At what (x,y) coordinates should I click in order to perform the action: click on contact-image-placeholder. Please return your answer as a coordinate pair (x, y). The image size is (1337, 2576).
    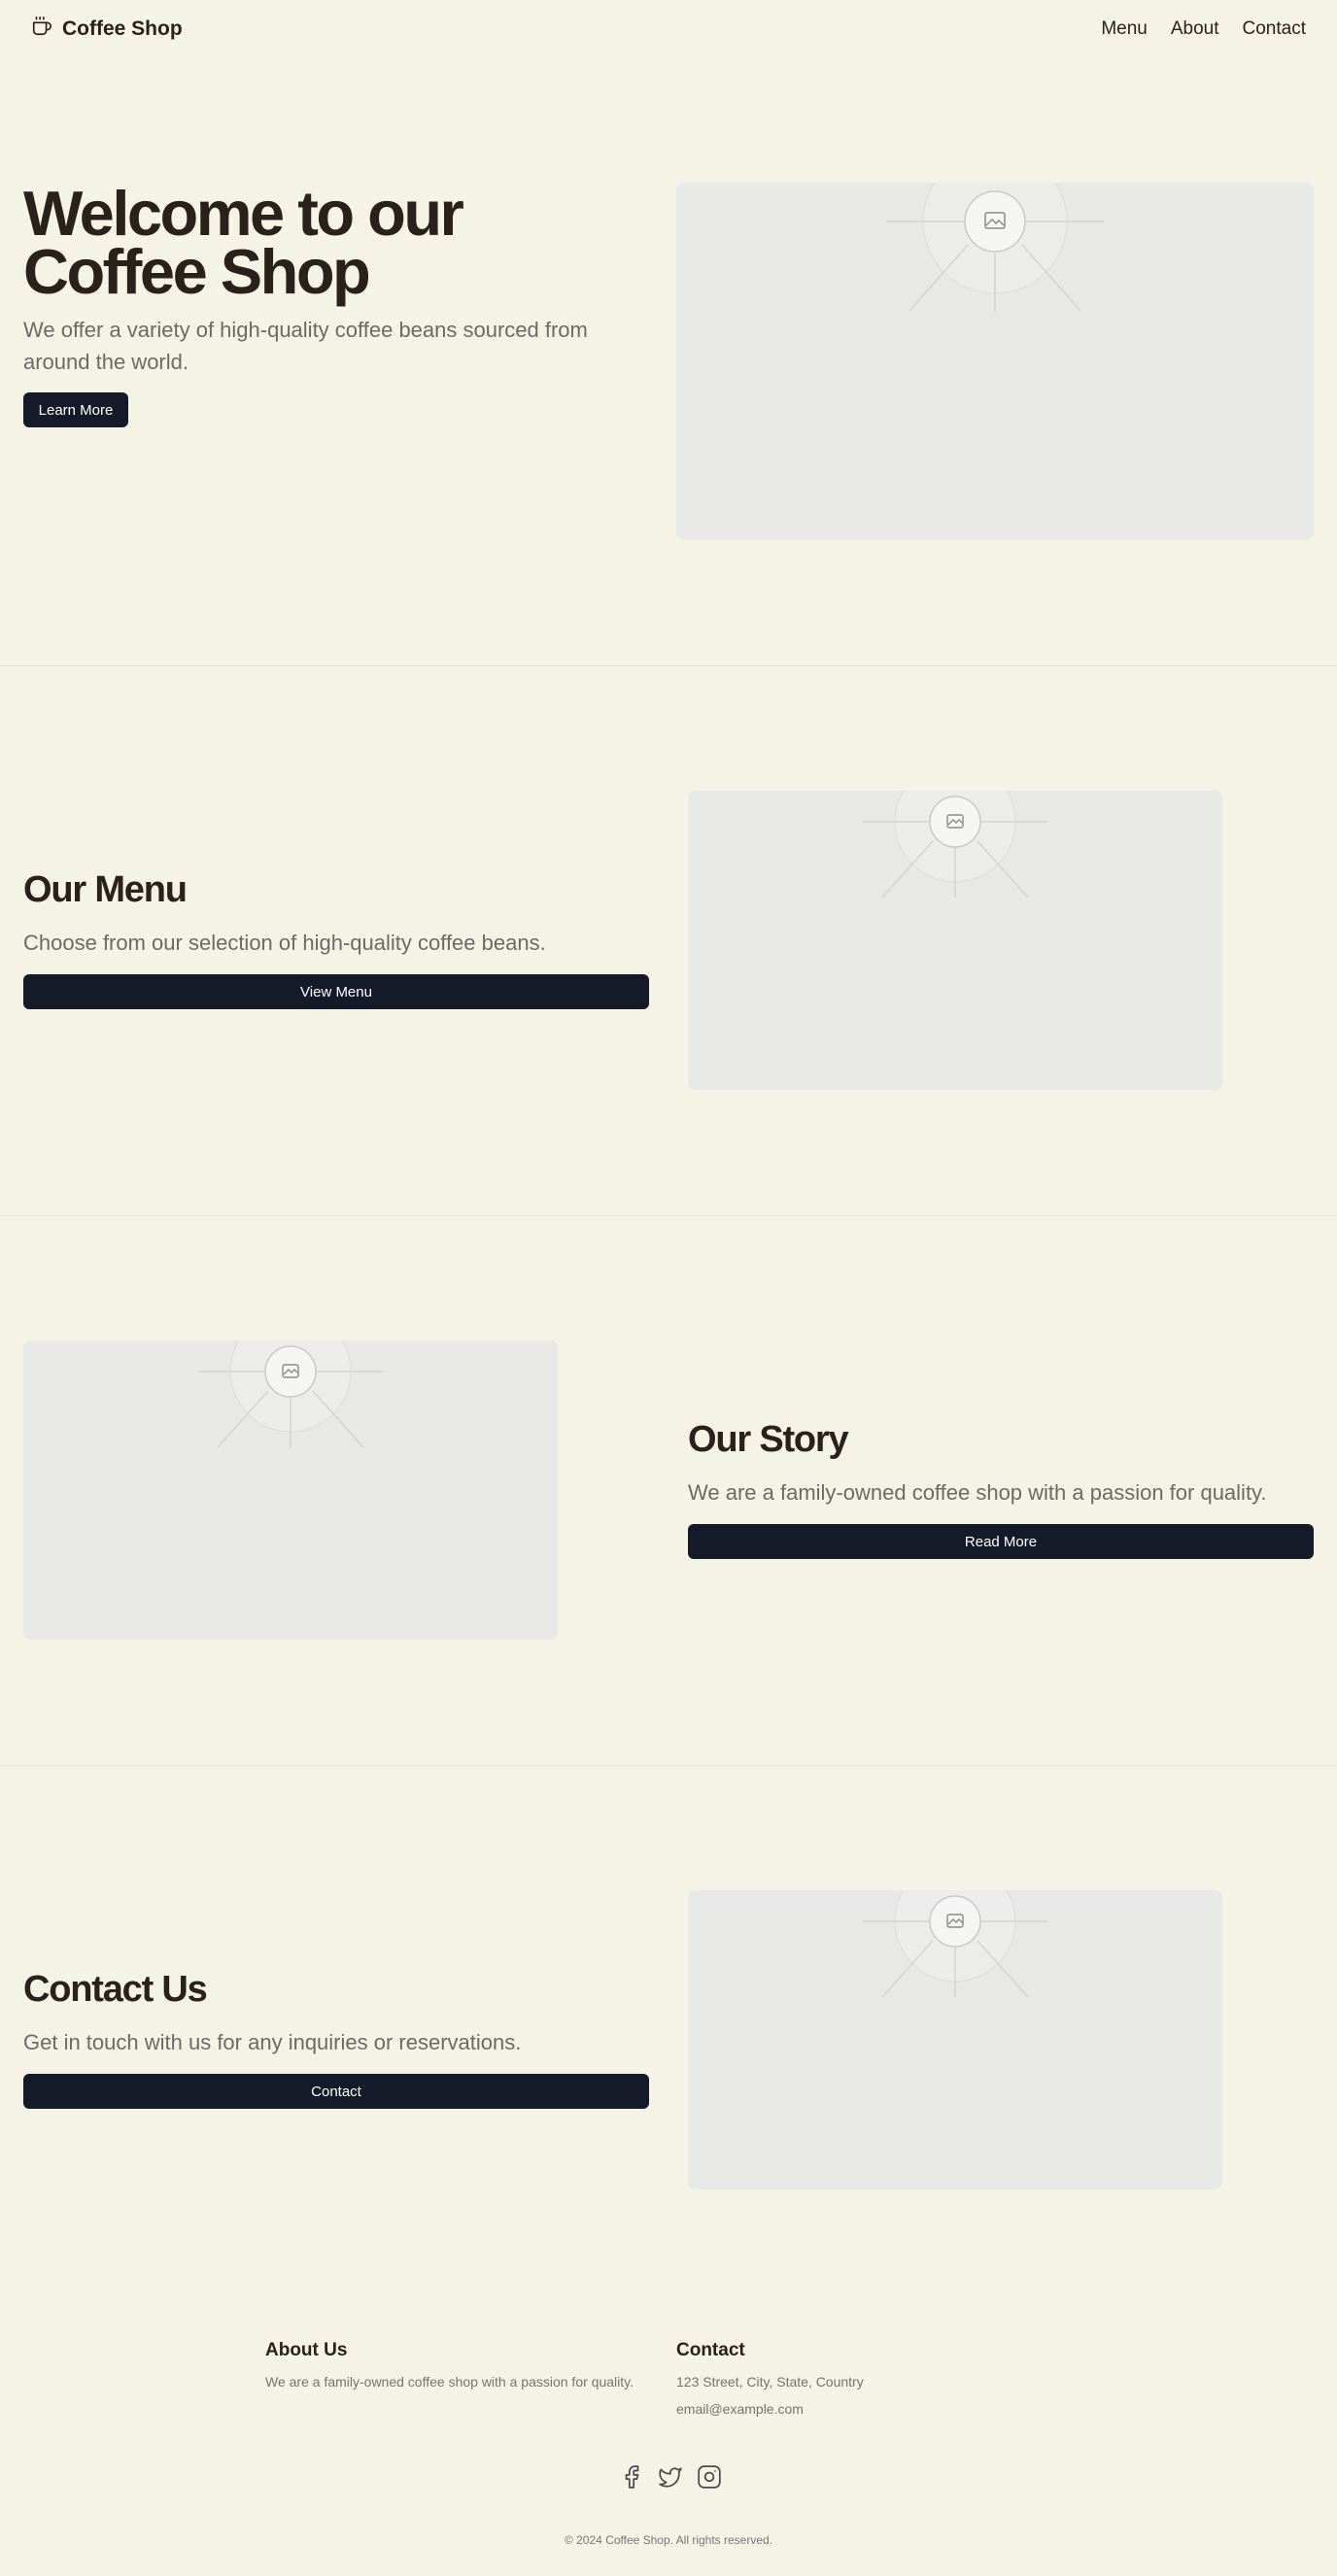
    Looking at the image, I should click on (955, 2039).